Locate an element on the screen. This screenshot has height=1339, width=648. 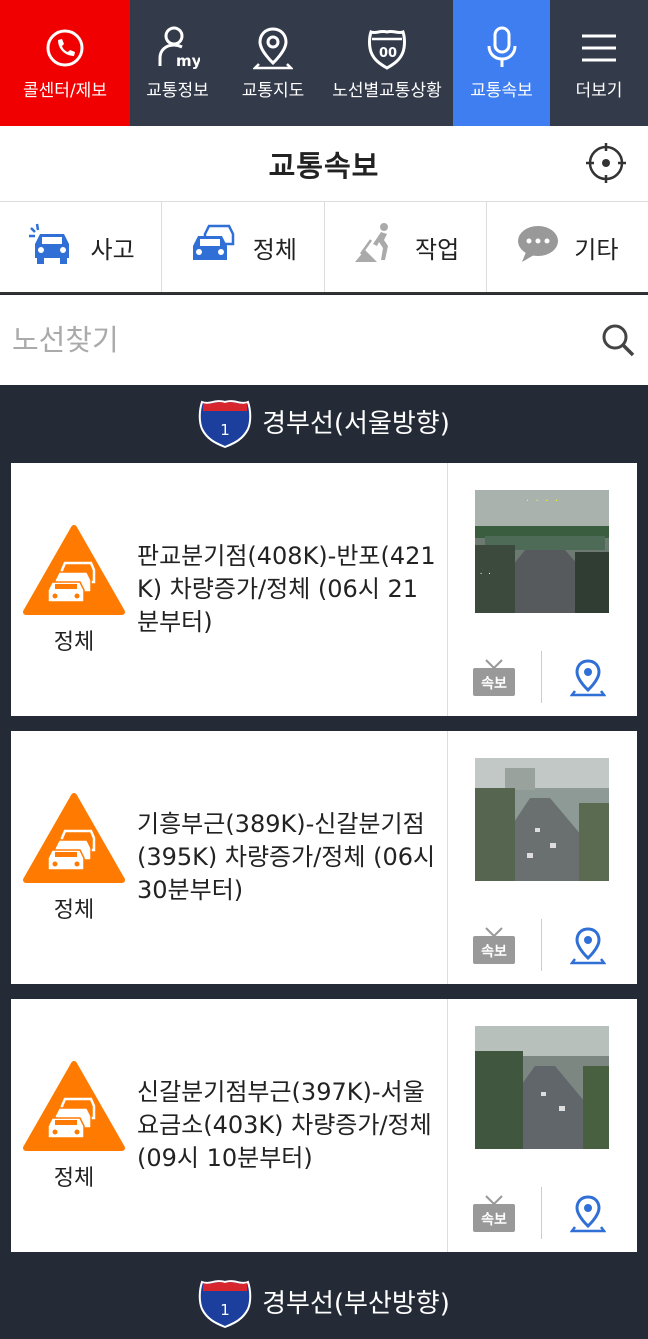
nav-label: 콜센터/제보 is located at coordinates (65, 91).